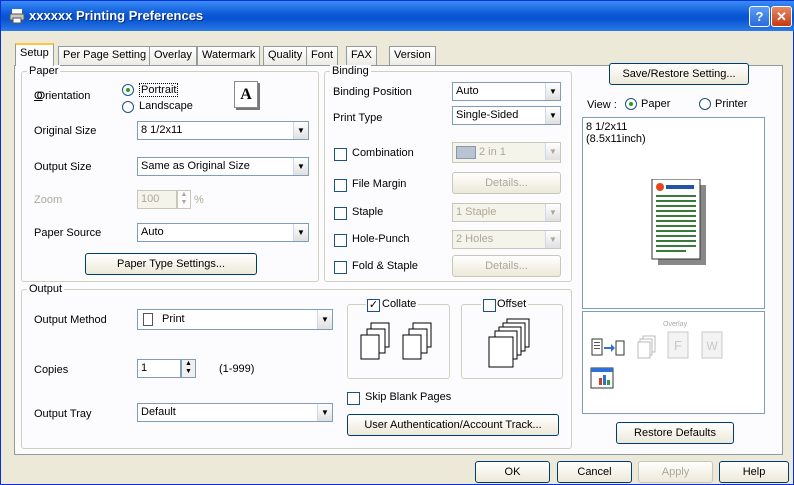 This screenshot has height=485, width=794. I want to click on collate-checkbox: ✓, so click(373, 305).